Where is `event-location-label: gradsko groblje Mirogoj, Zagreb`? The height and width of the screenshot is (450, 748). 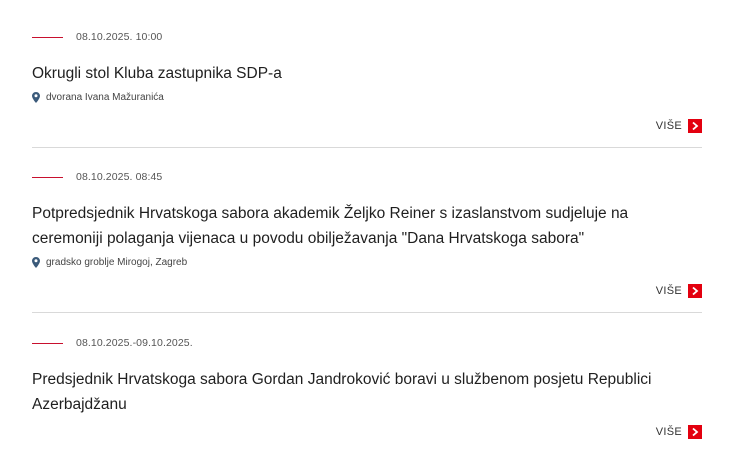 event-location-label: gradsko groblje Mirogoj, Zagreb is located at coordinates (117, 262).